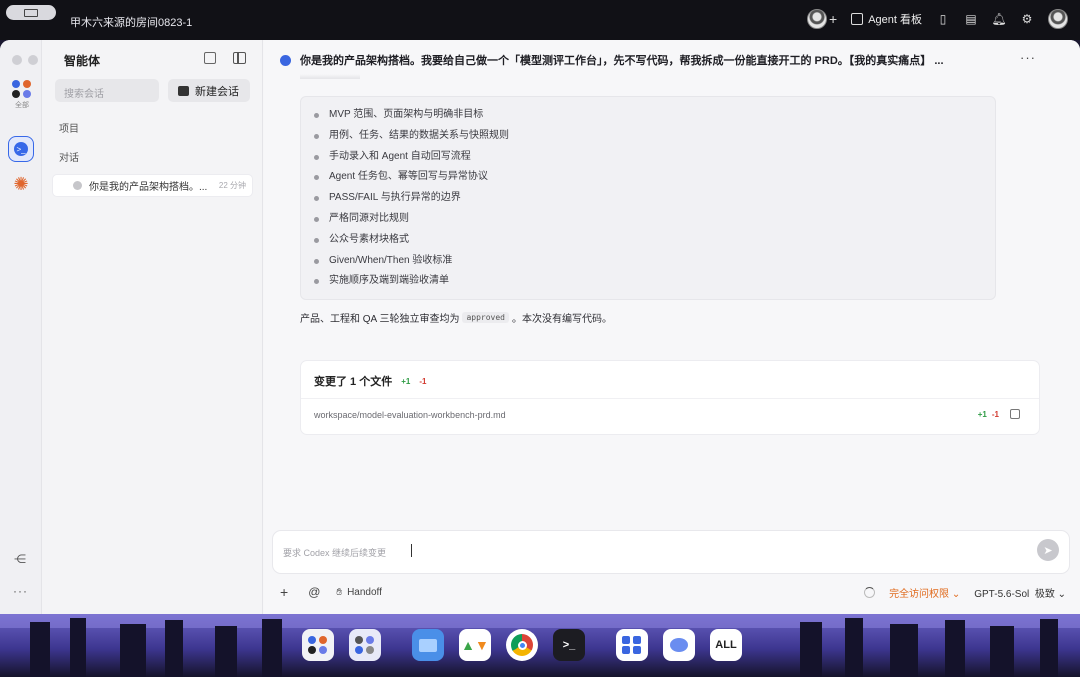  Describe the element at coordinates (131, 23) in the screenshot. I see `room-title: 甲木六来源的房间0823-1` at that location.